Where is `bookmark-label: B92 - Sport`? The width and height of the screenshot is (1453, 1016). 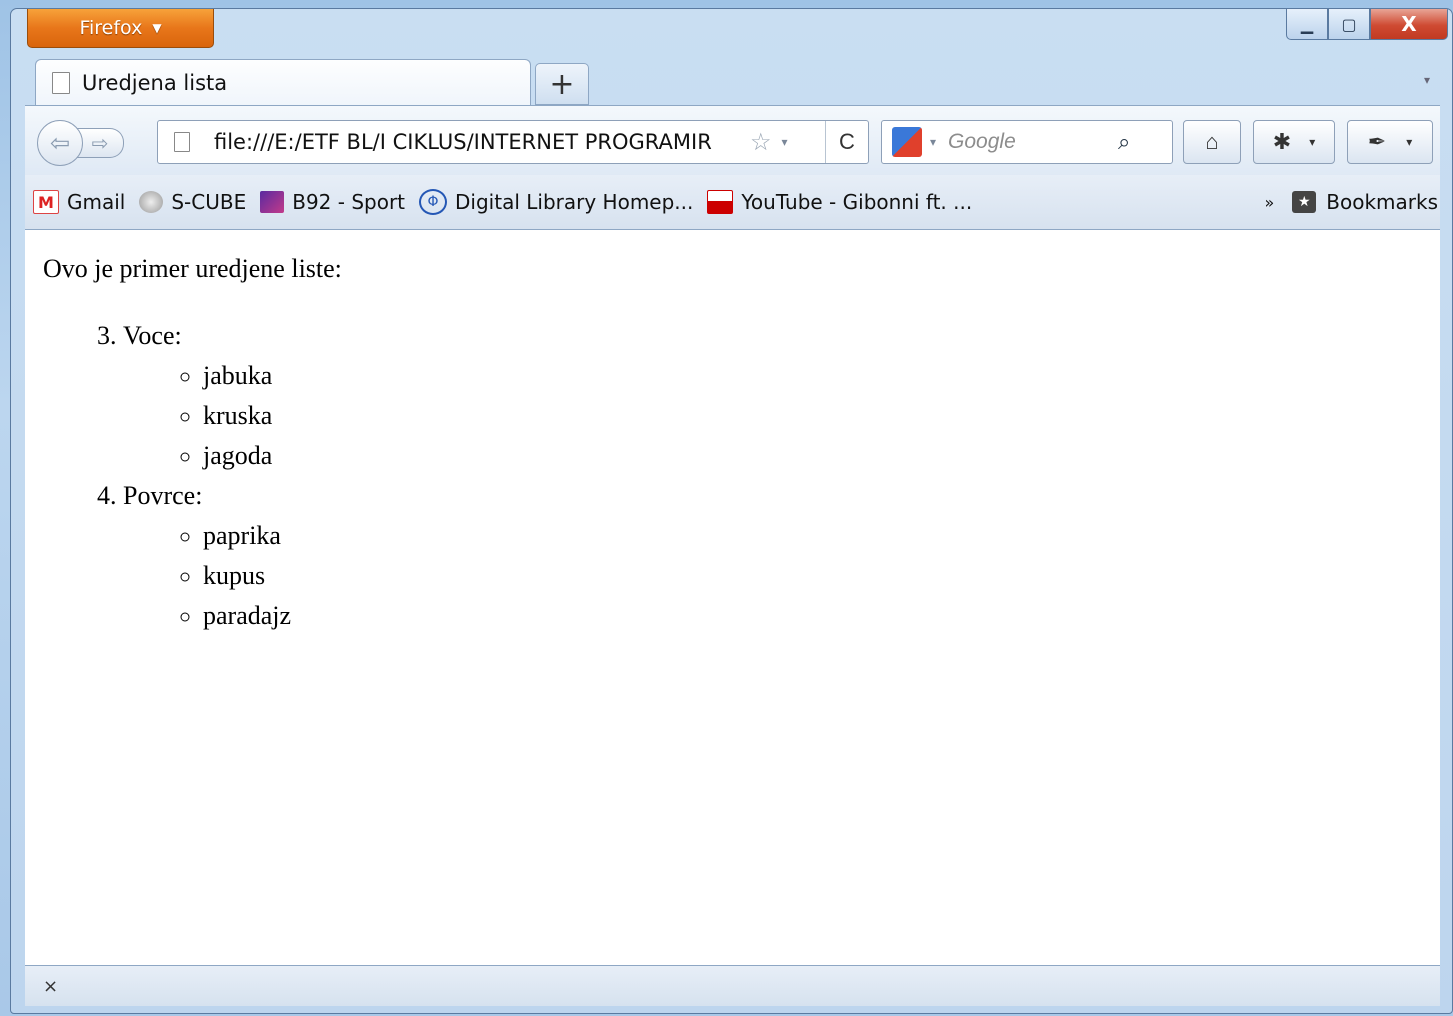 bookmark-label: B92 - Sport is located at coordinates (349, 202).